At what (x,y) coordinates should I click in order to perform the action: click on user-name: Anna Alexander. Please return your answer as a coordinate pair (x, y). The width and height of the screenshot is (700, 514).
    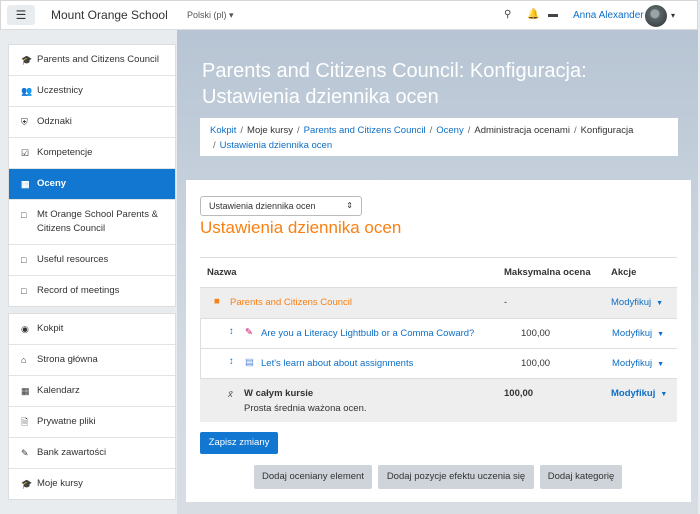
    Looking at the image, I should click on (608, 15).